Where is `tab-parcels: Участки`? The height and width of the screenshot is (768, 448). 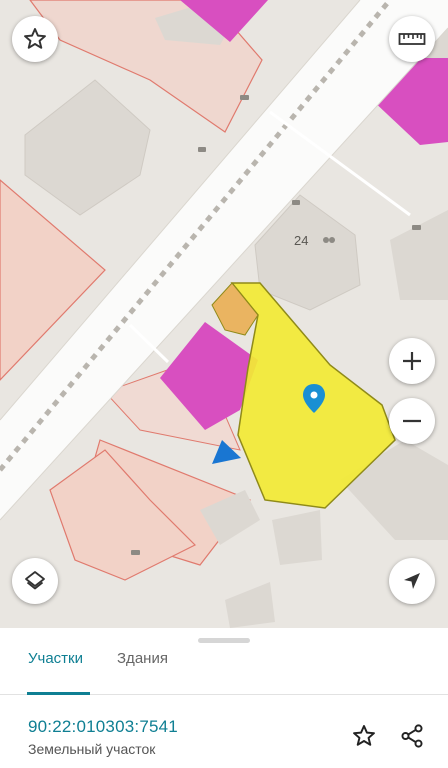 tab-parcels: Участки is located at coordinates (55, 671).